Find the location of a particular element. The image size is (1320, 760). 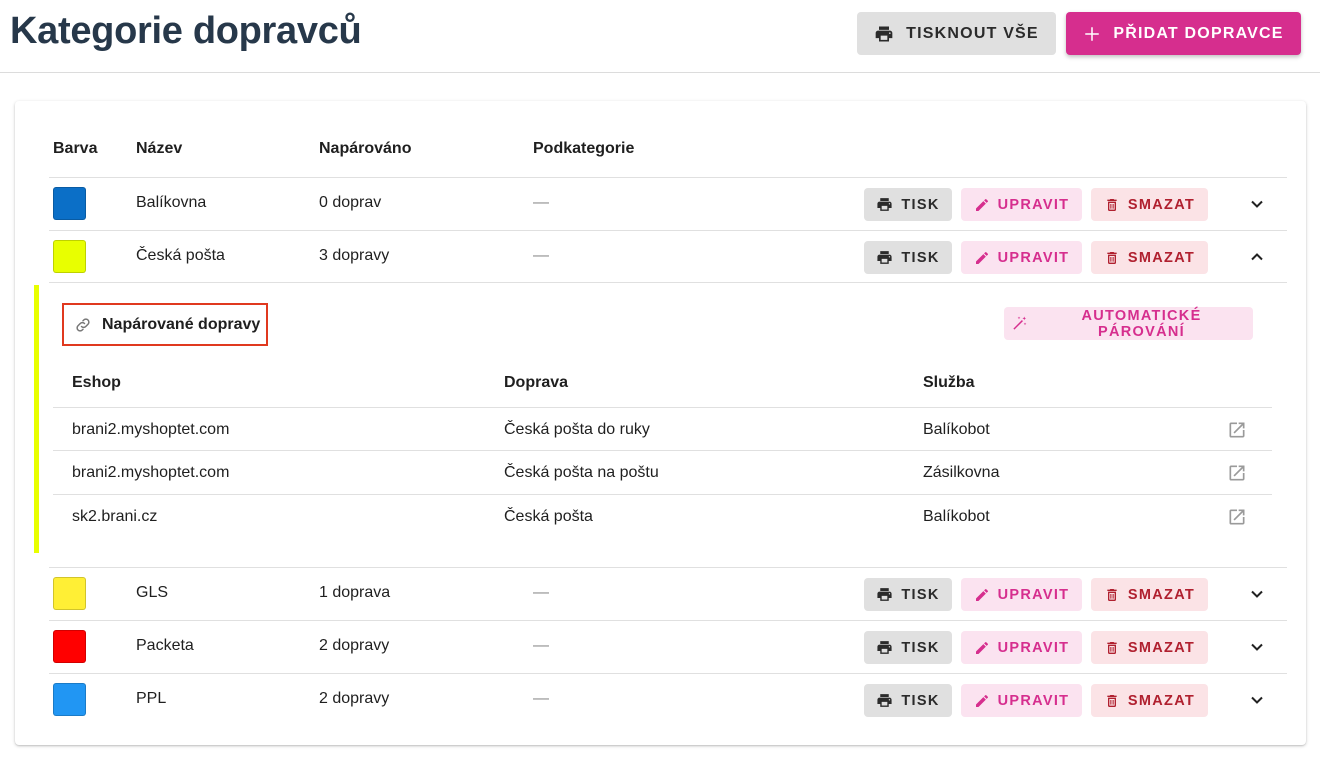

carrier-name: Česká pošta is located at coordinates (180, 255).